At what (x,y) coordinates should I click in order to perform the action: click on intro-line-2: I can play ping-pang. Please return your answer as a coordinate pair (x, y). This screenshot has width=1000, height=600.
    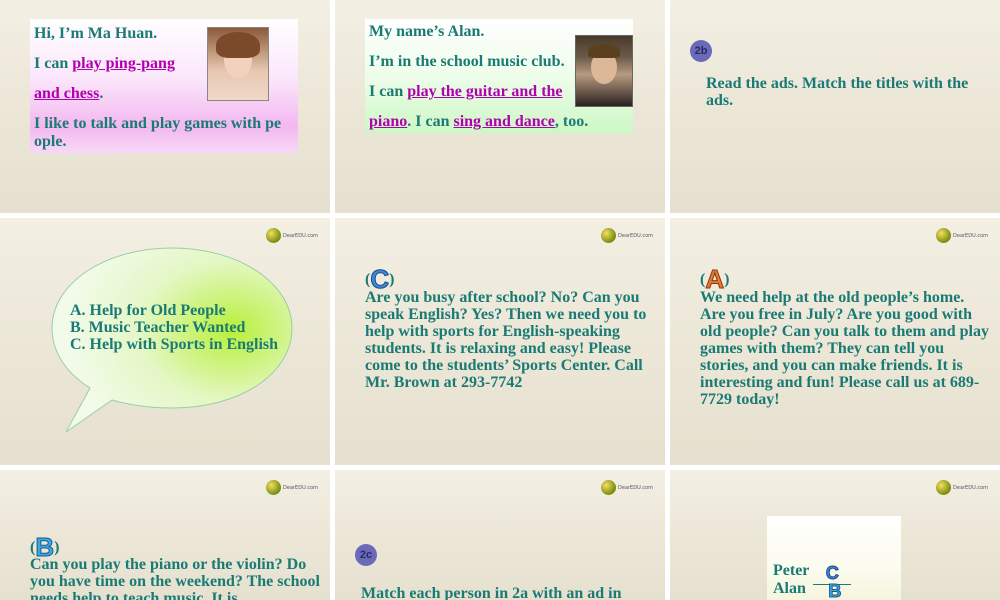
    Looking at the image, I should click on (104, 64).